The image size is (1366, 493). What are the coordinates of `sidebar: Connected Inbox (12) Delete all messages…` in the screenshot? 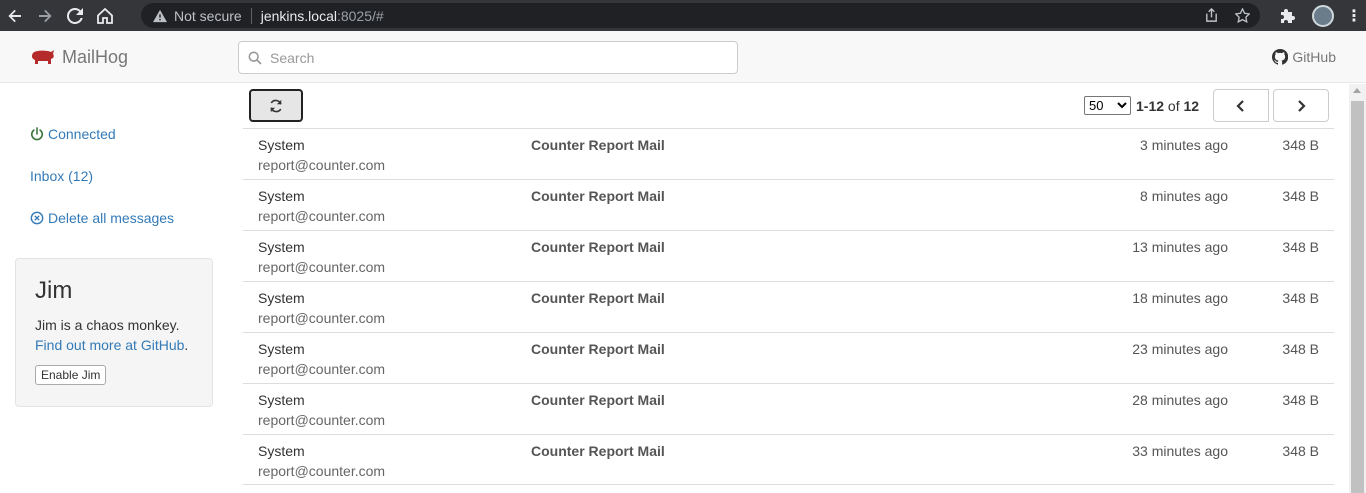 It's located at (114, 288).